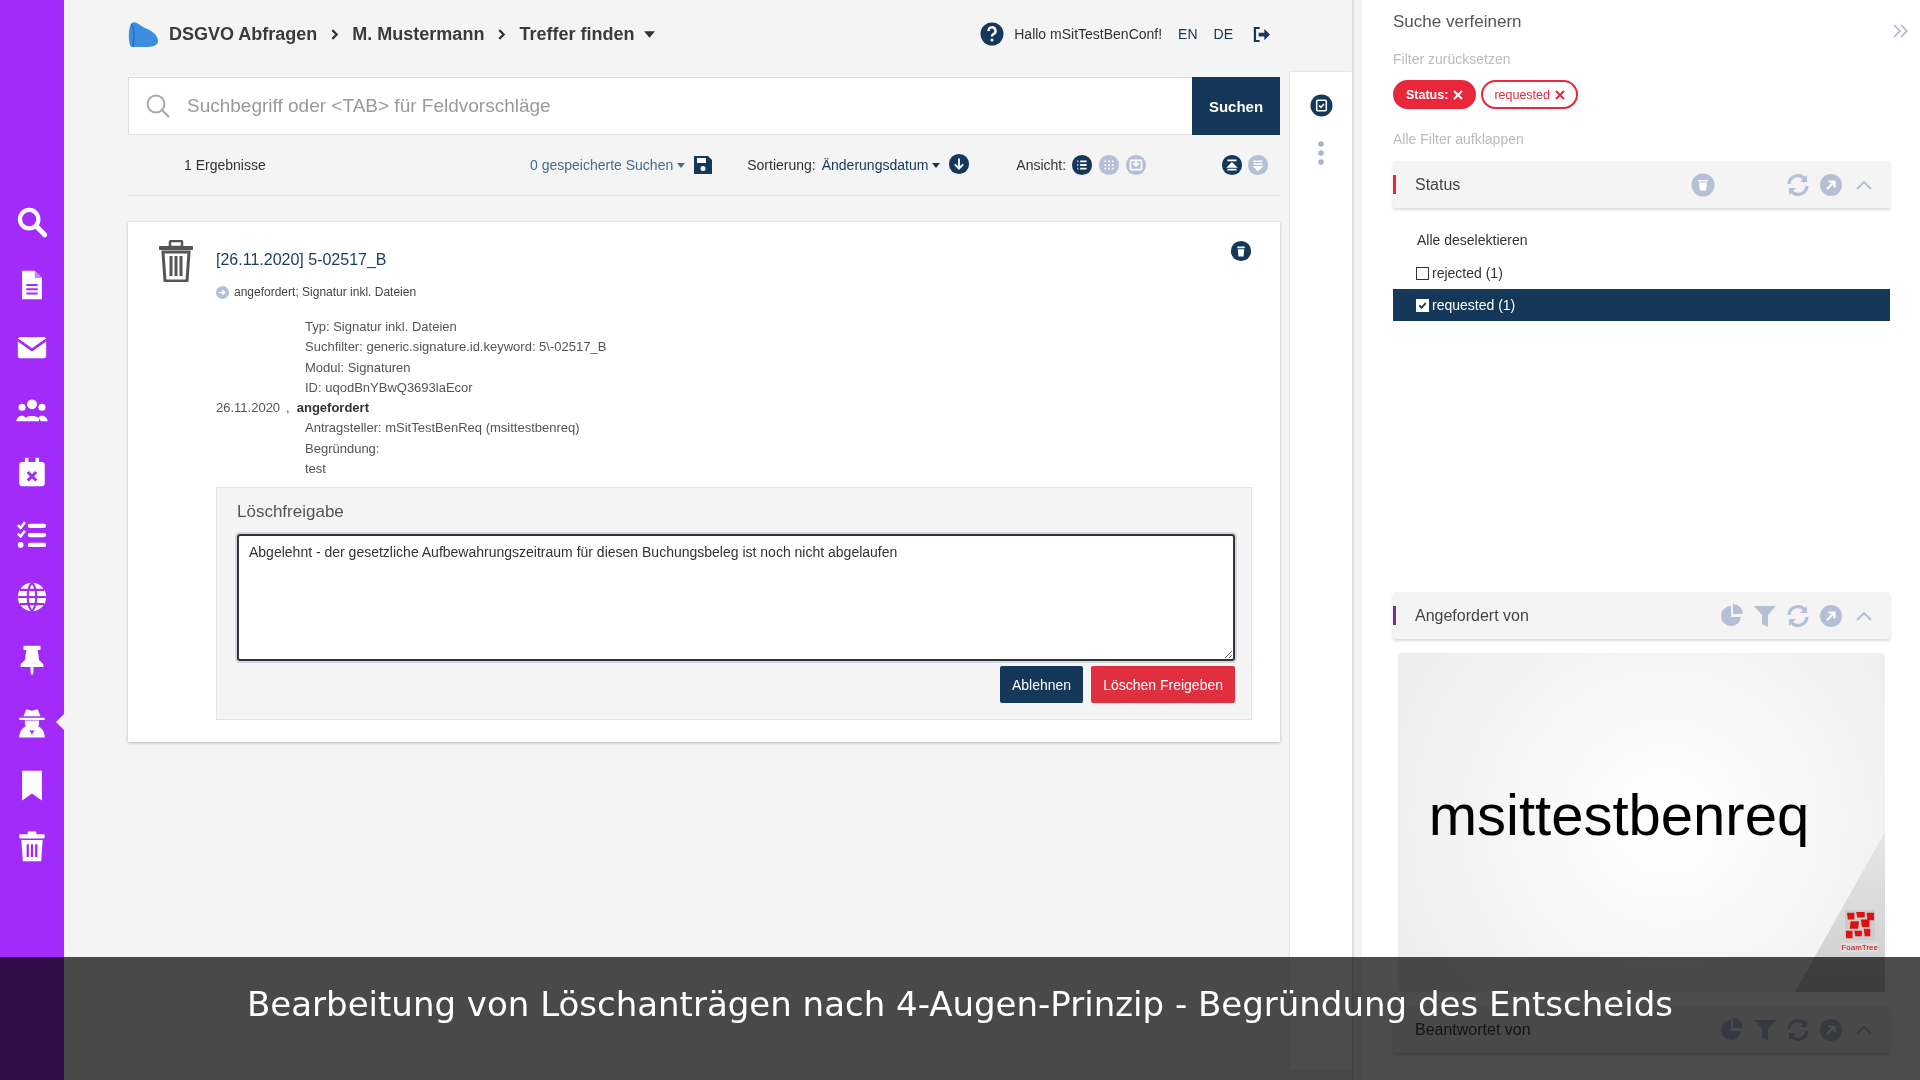 This screenshot has width=1920, height=1080. What do you see at coordinates (332, 408) in the screenshot?
I see `status-text: angefordert` at bounding box center [332, 408].